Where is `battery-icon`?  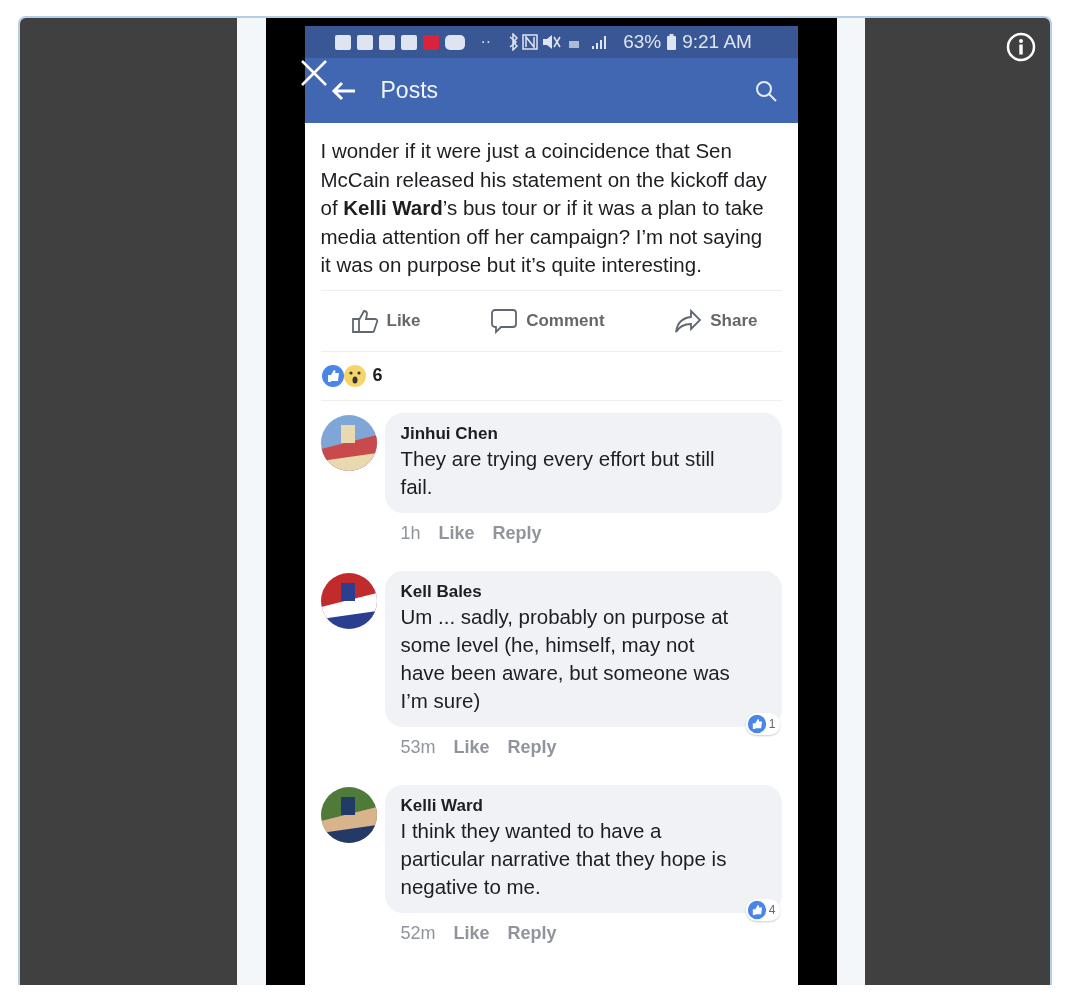 battery-icon is located at coordinates (672, 42).